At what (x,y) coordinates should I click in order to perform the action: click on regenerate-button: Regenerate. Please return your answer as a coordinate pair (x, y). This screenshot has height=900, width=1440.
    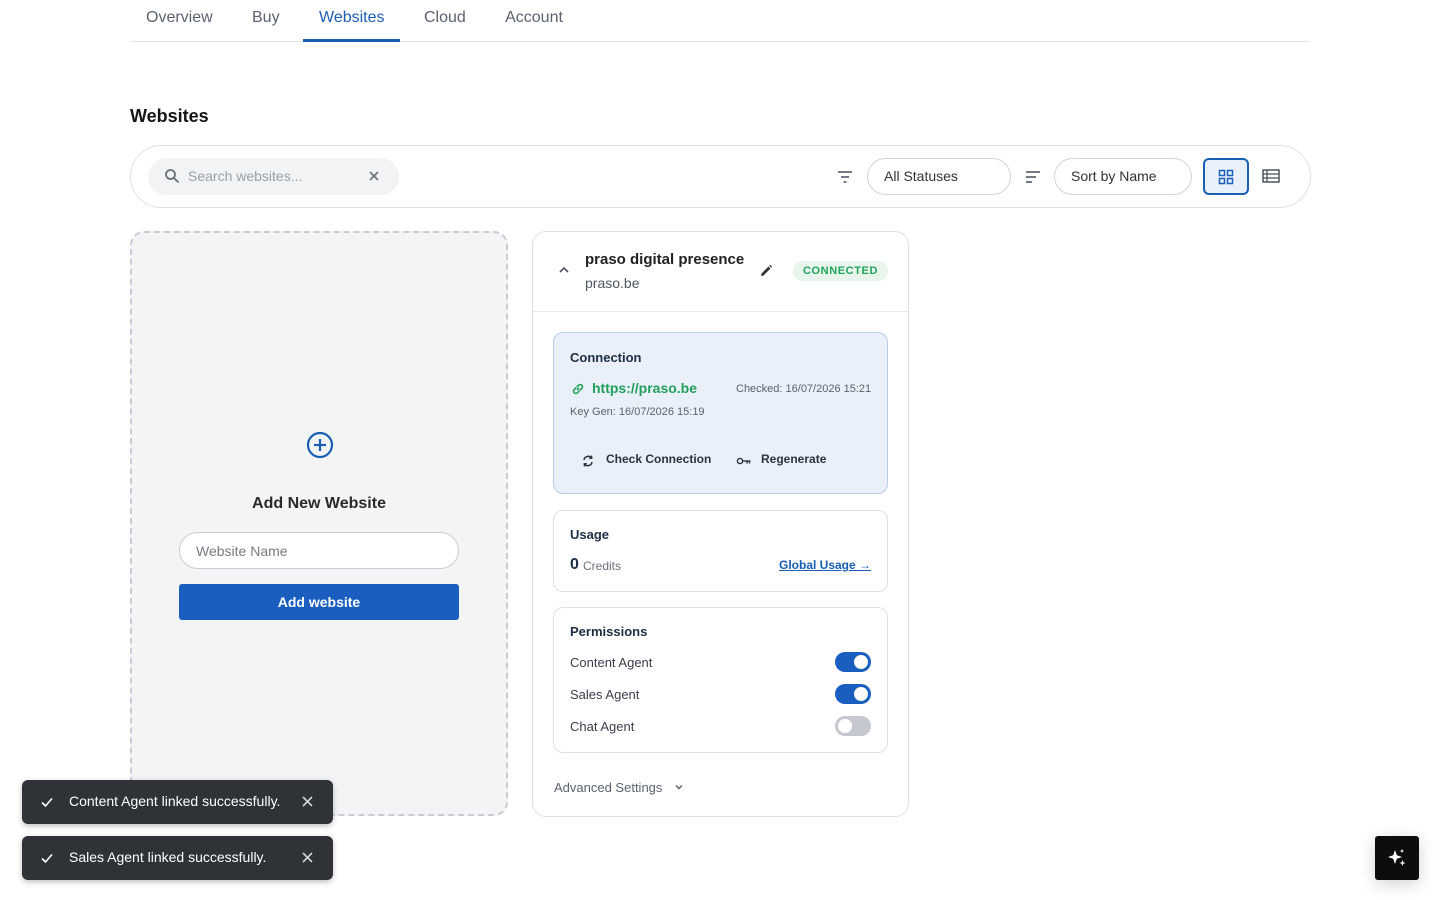
    Looking at the image, I should click on (793, 459).